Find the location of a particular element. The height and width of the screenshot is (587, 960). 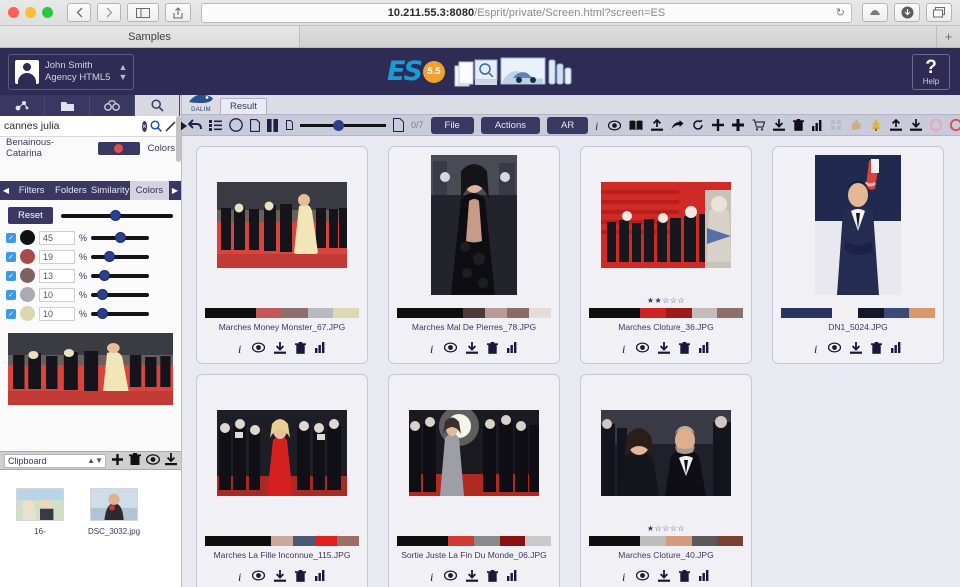

asset-filename: Marches Mal De Pierres_78.JPG is located at coordinates (474, 327).